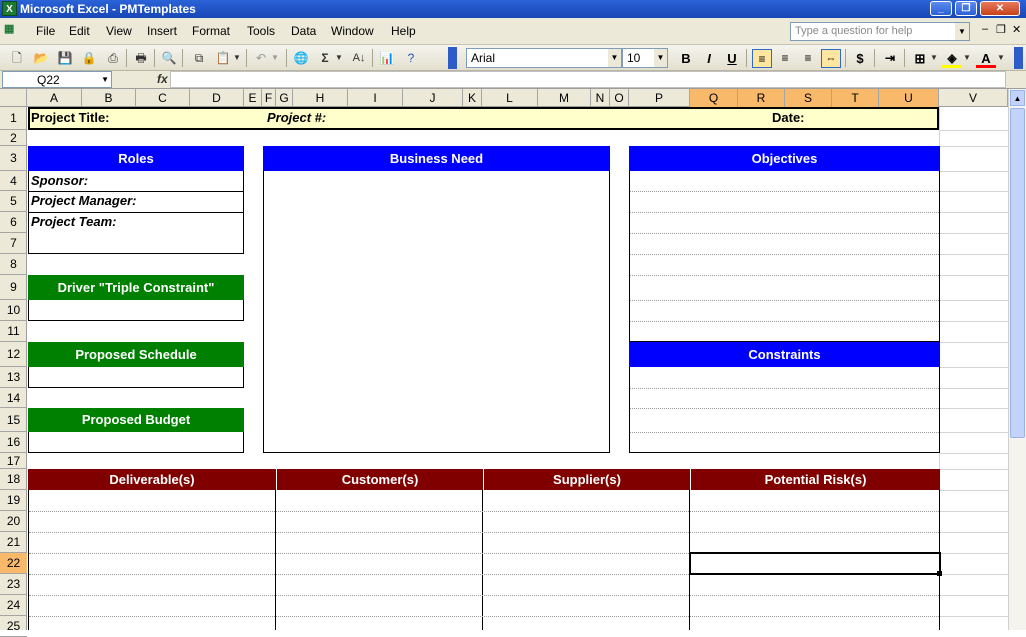 The height and width of the screenshot is (637, 1026). Describe the element at coordinates (411, 58) in the screenshot. I see `help-icon: ?` at that location.